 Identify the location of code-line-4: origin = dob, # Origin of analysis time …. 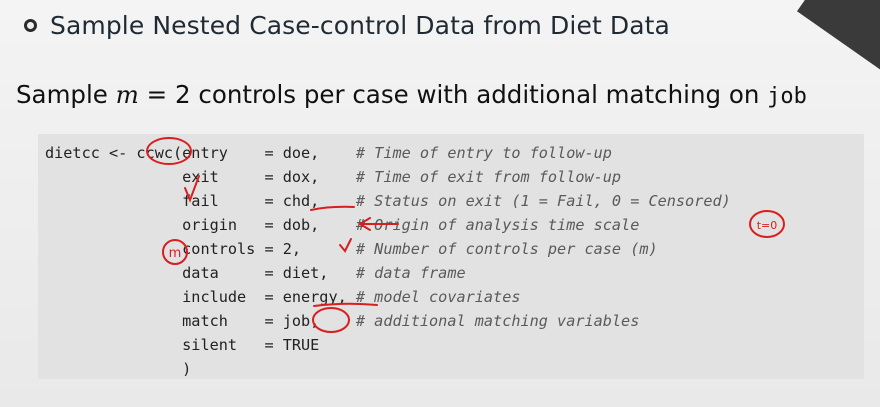
(342, 225).